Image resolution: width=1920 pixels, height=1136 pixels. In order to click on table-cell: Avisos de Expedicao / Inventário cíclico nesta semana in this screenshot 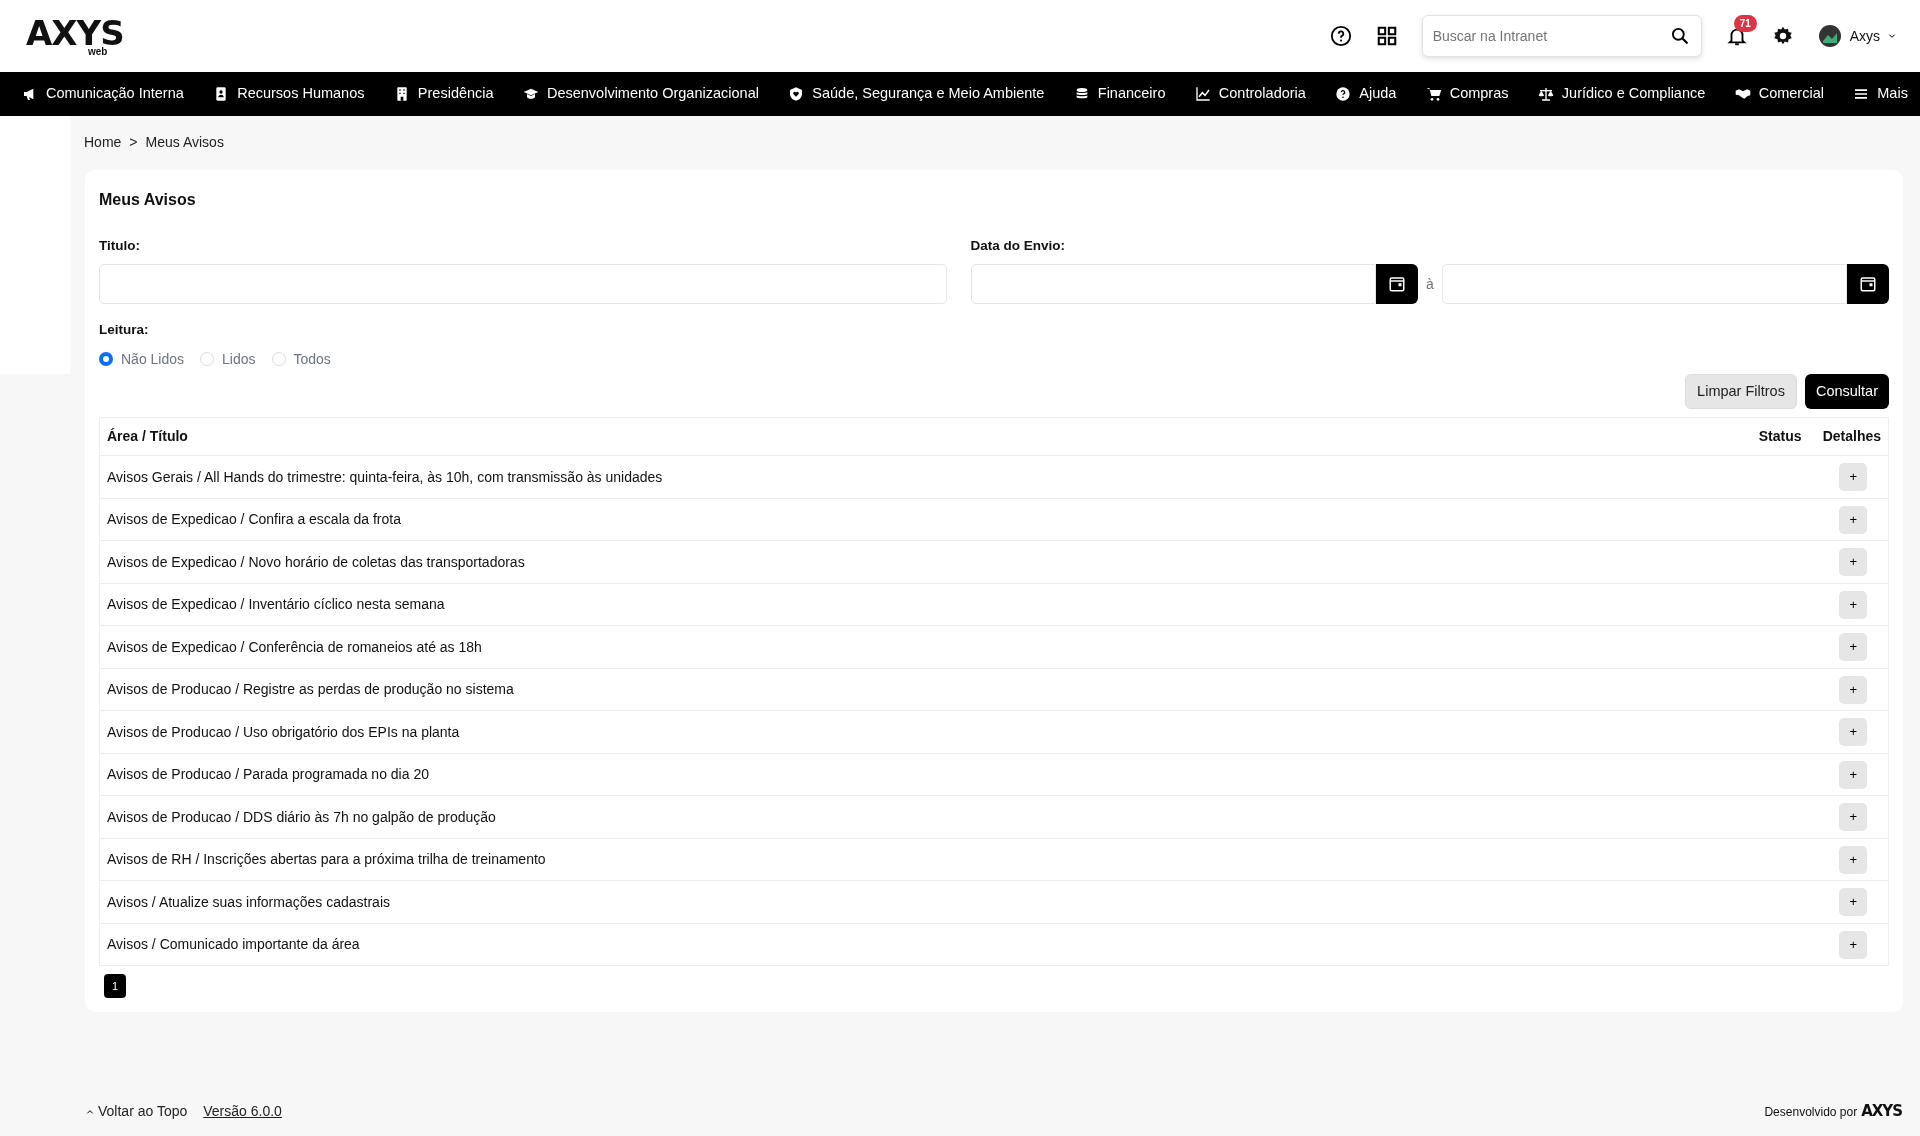, I will do `click(914, 604)`.